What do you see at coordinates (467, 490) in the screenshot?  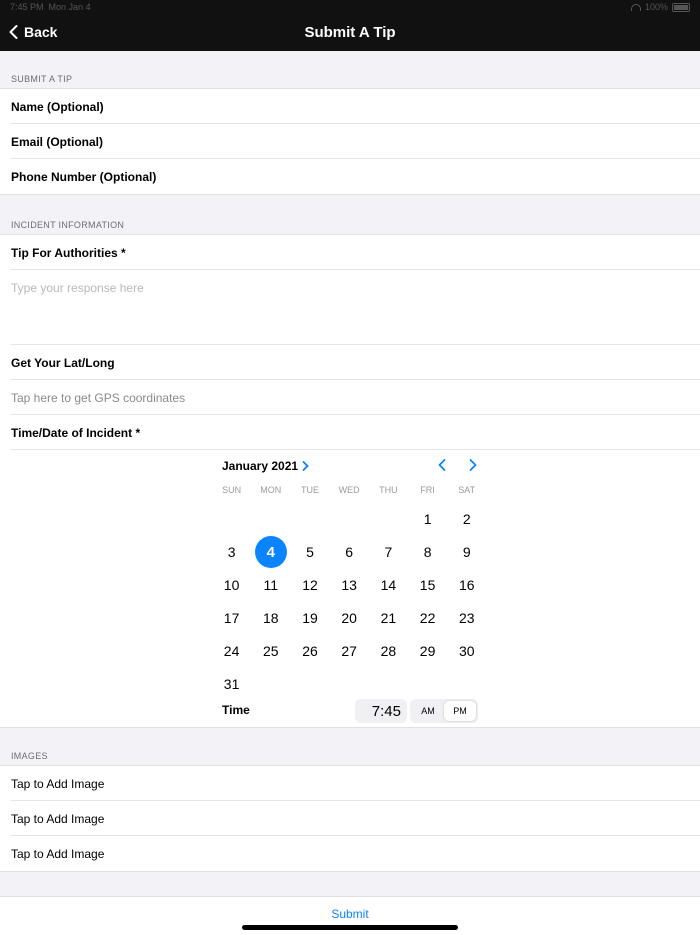 I see `weekday-label: SAT` at bounding box center [467, 490].